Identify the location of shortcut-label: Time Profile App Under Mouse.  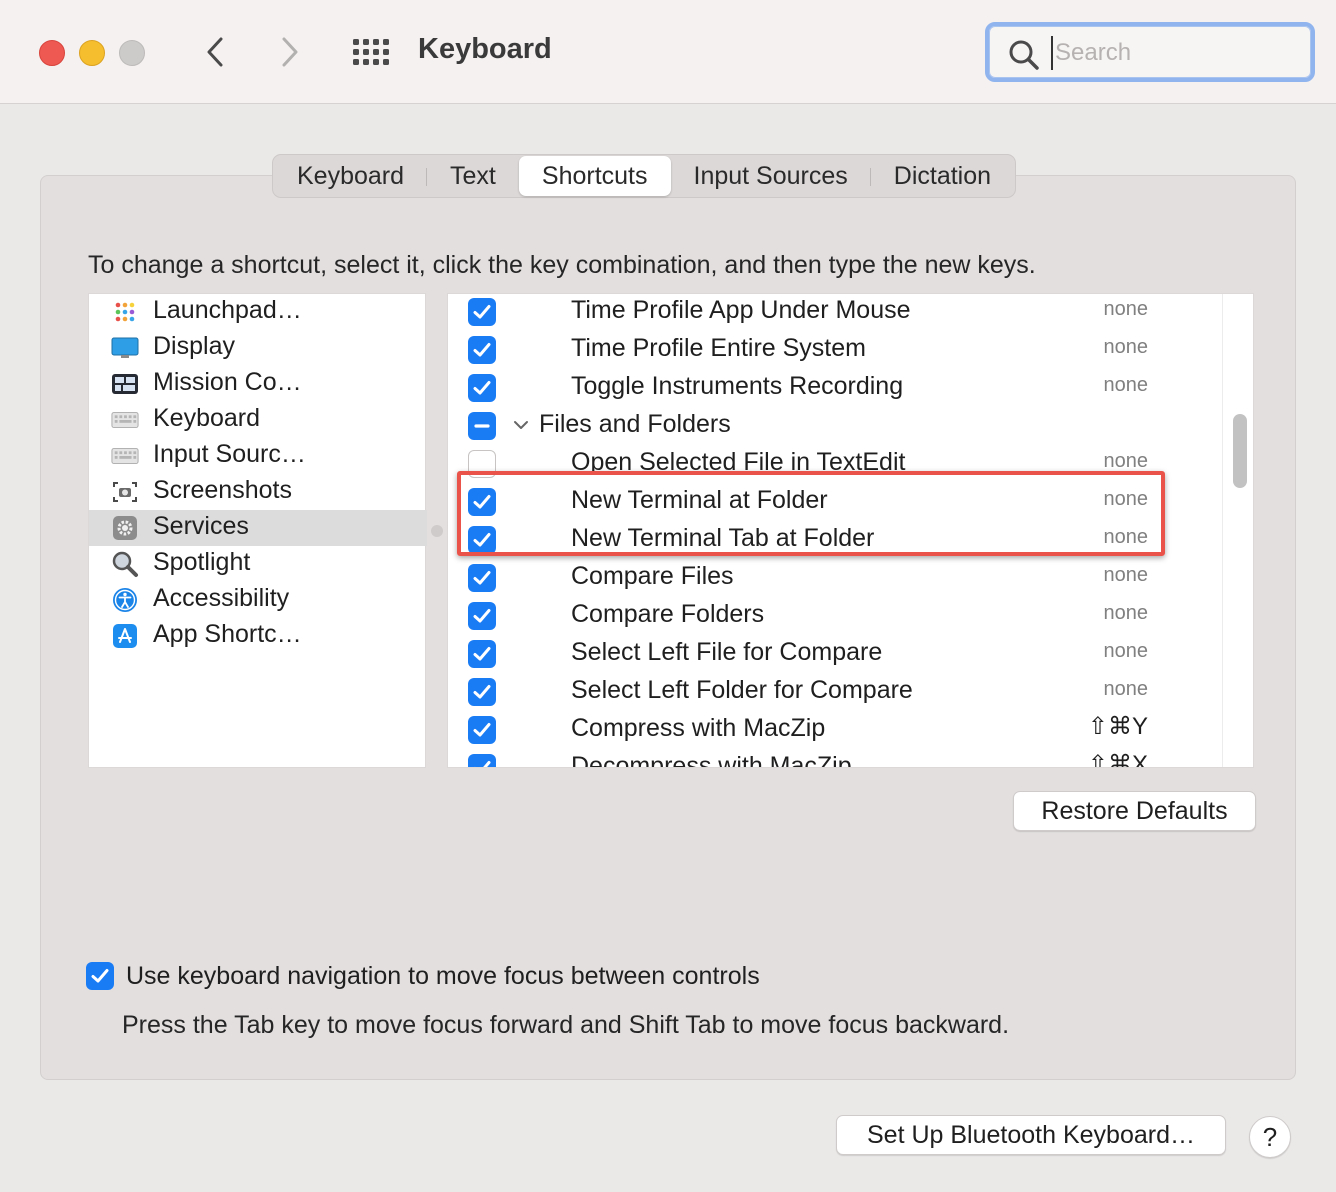
(741, 310).